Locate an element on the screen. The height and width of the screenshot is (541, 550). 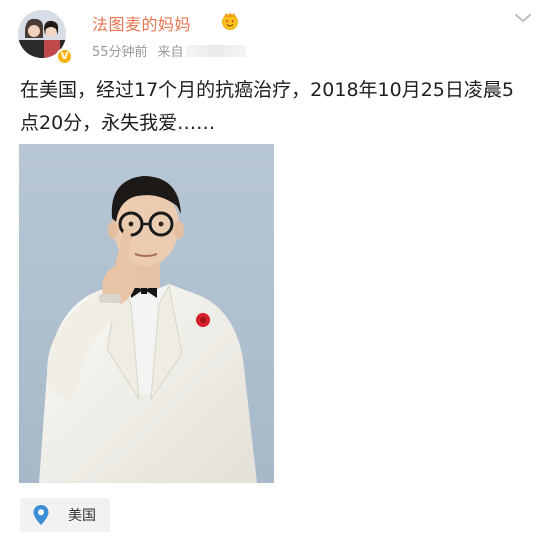
post-meta: 55分钟前 来自 is located at coordinates (169, 50).